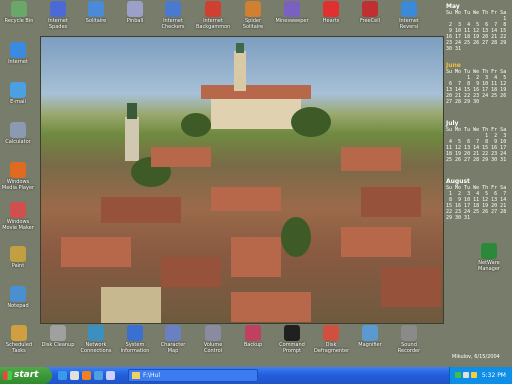 The width and height of the screenshot is (512, 384). I want to click on taskbar-folder-window: F:\Hul, so click(193, 375).